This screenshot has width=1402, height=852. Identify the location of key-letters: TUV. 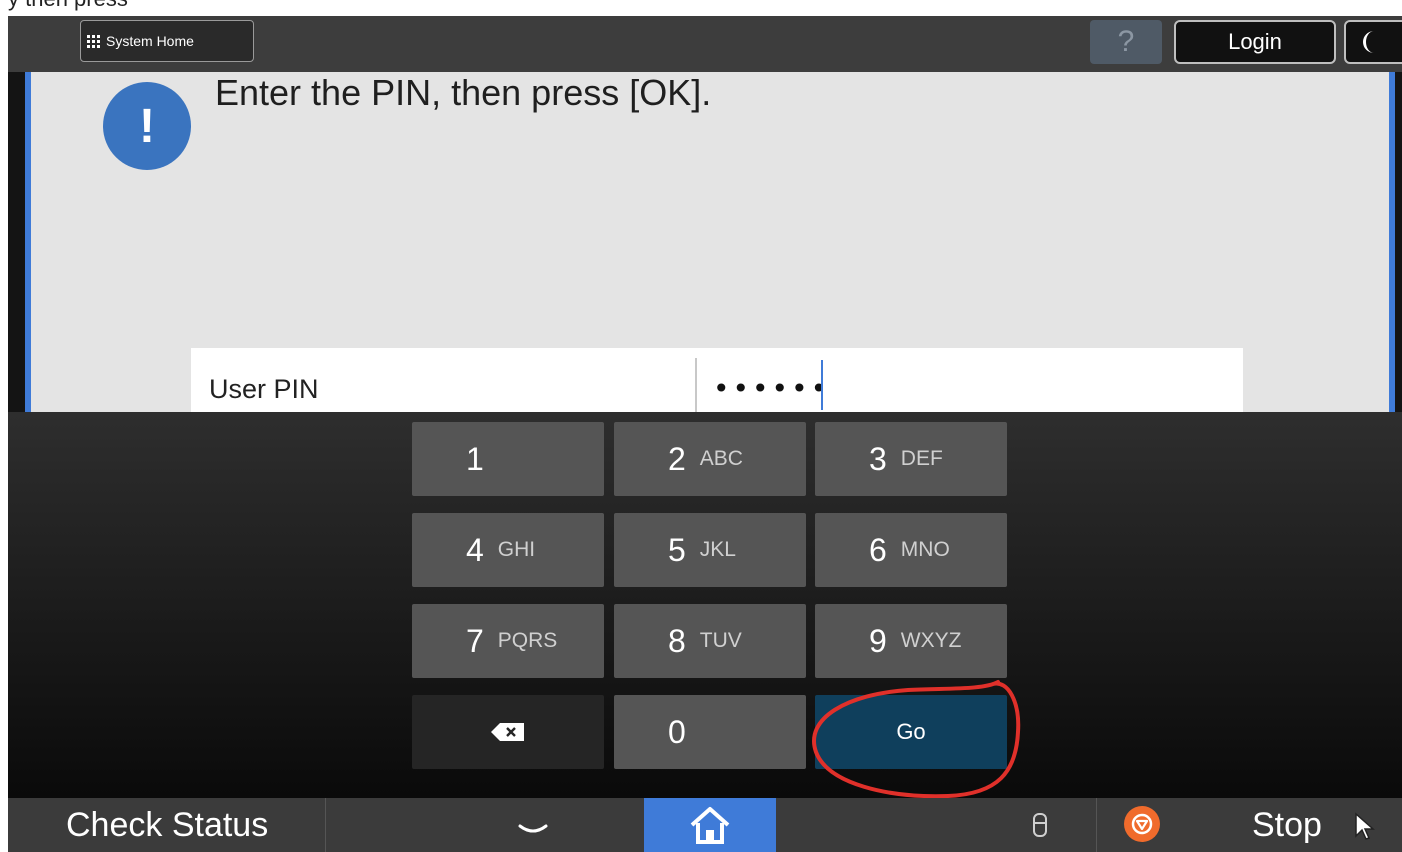
(720, 640).